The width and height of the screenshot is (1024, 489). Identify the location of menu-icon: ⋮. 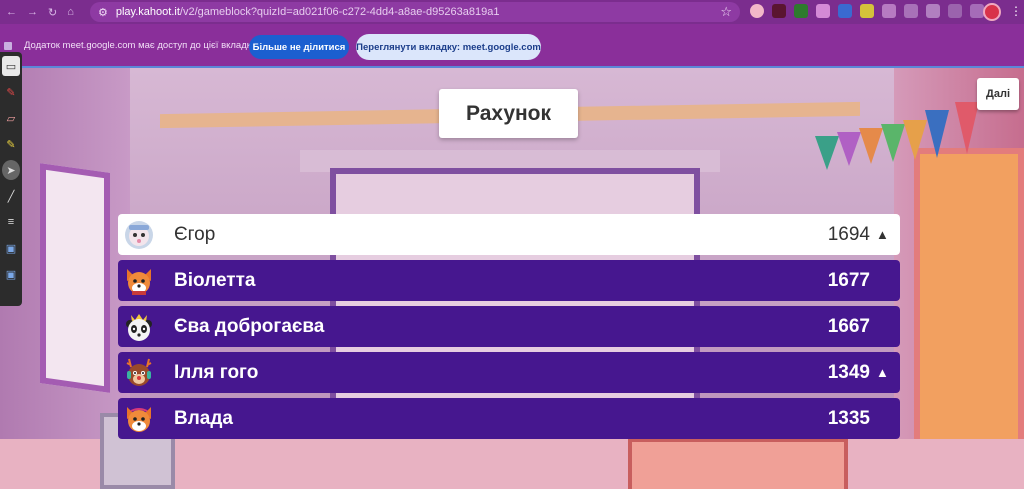
(1016, 11).